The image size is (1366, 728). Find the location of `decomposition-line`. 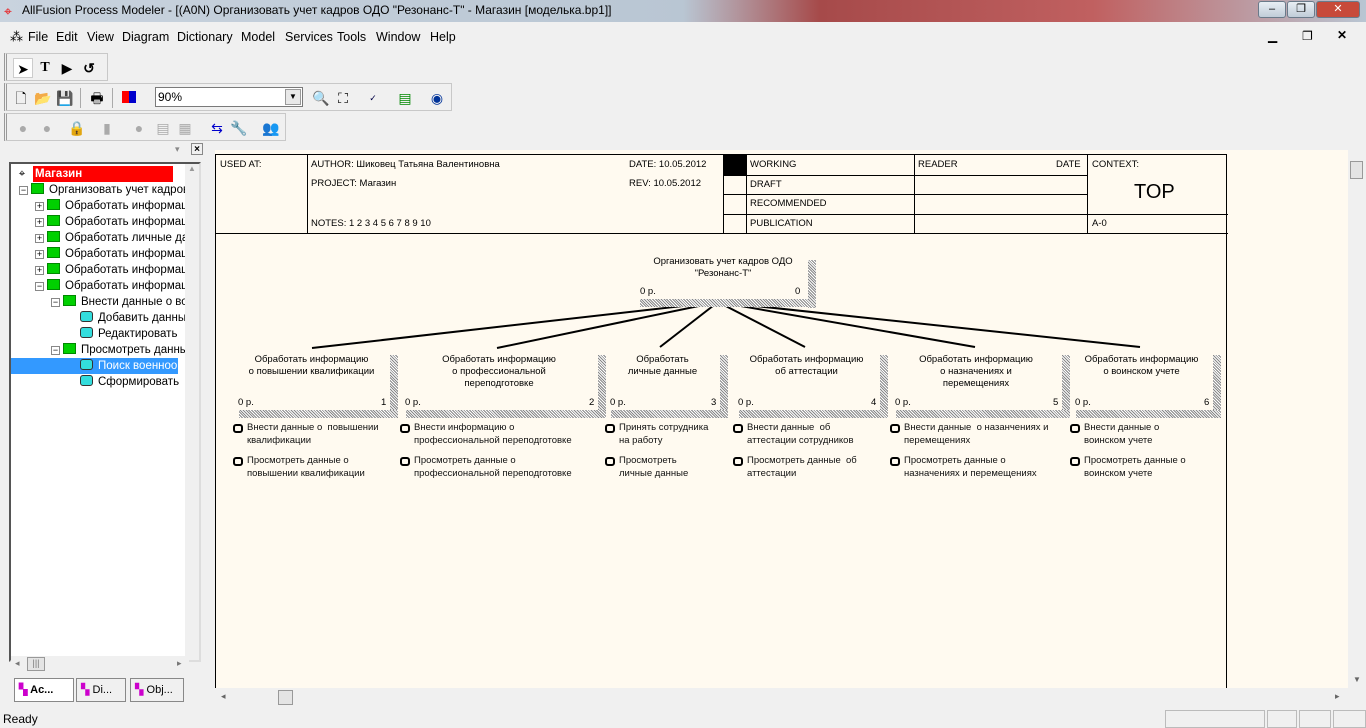

decomposition-line is located at coordinates (929, 324).